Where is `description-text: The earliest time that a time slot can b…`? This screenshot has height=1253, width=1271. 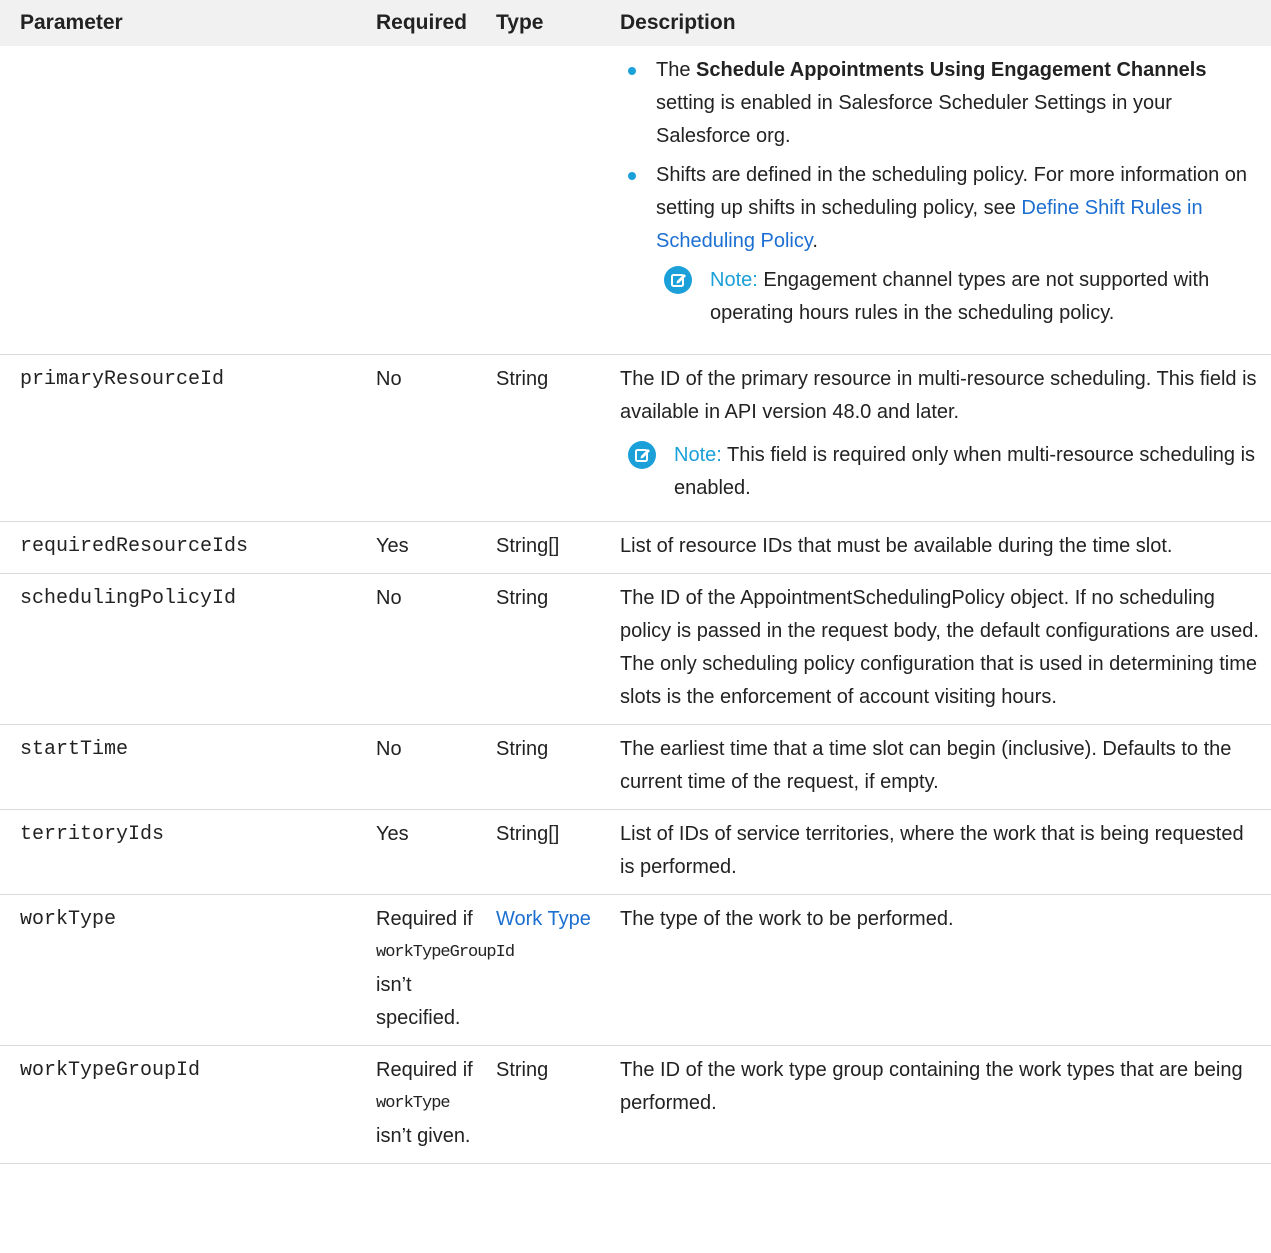
description-text: The earliest time that a time slot can b… is located at coordinates (942, 767).